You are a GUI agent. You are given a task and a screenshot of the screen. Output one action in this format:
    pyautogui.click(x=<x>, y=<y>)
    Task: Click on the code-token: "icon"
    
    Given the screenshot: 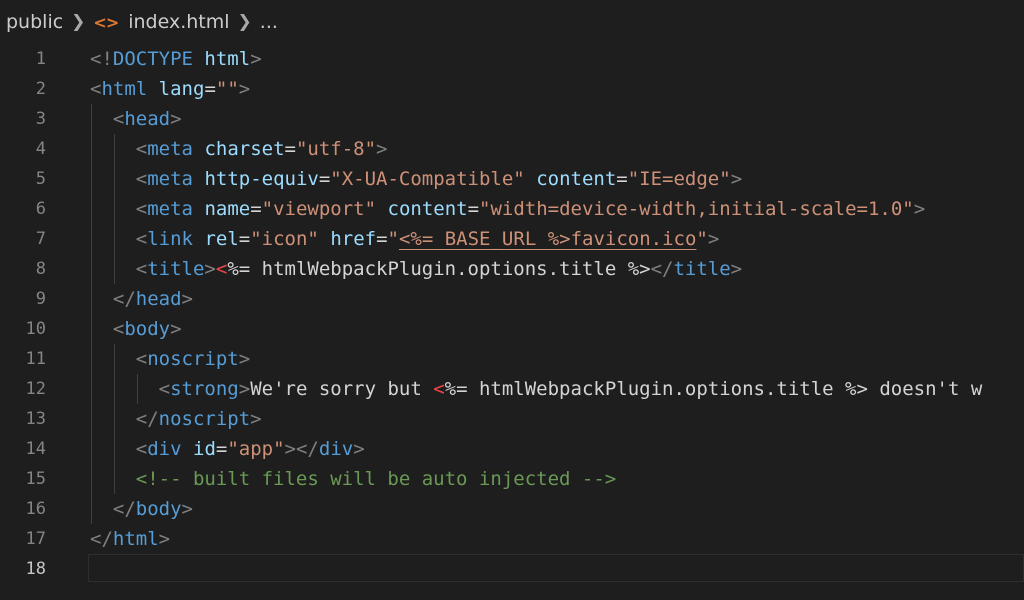 What is the action you would take?
    pyautogui.click(x=284, y=239)
    